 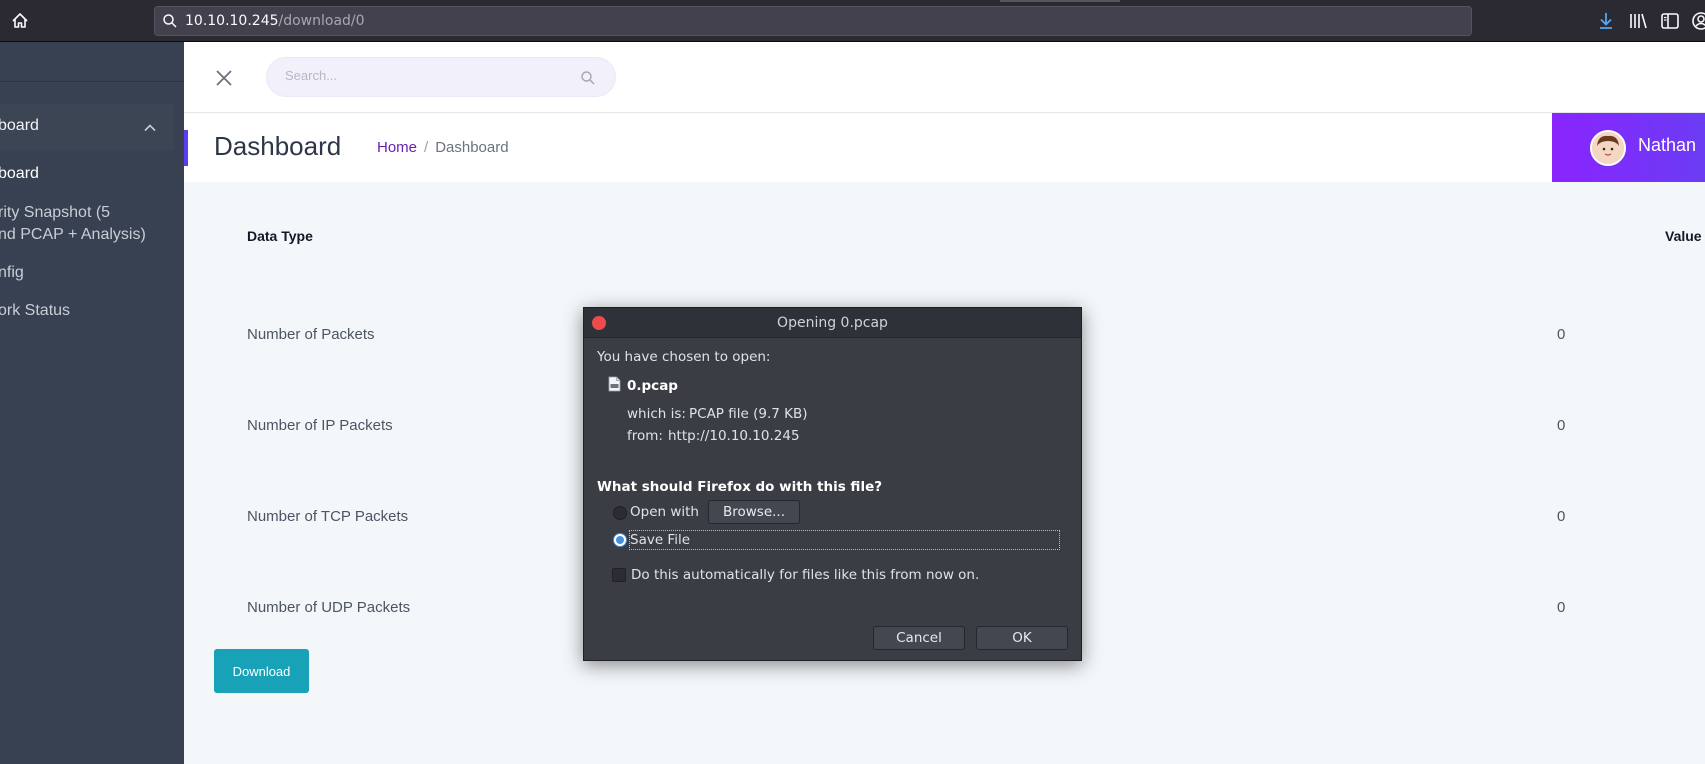 What do you see at coordinates (20, 21) in the screenshot?
I see `home-icon` at bounding box center [20, 21].